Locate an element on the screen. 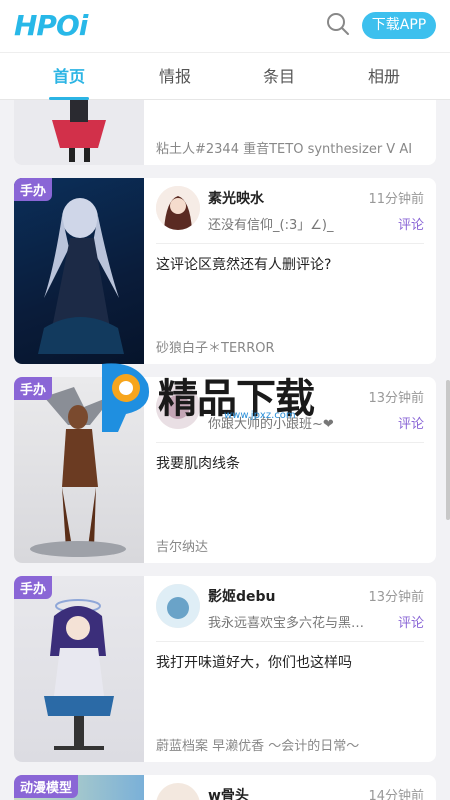 This screenshot has width=450, height=800. scrollbar is located at coordinates (448, 450).